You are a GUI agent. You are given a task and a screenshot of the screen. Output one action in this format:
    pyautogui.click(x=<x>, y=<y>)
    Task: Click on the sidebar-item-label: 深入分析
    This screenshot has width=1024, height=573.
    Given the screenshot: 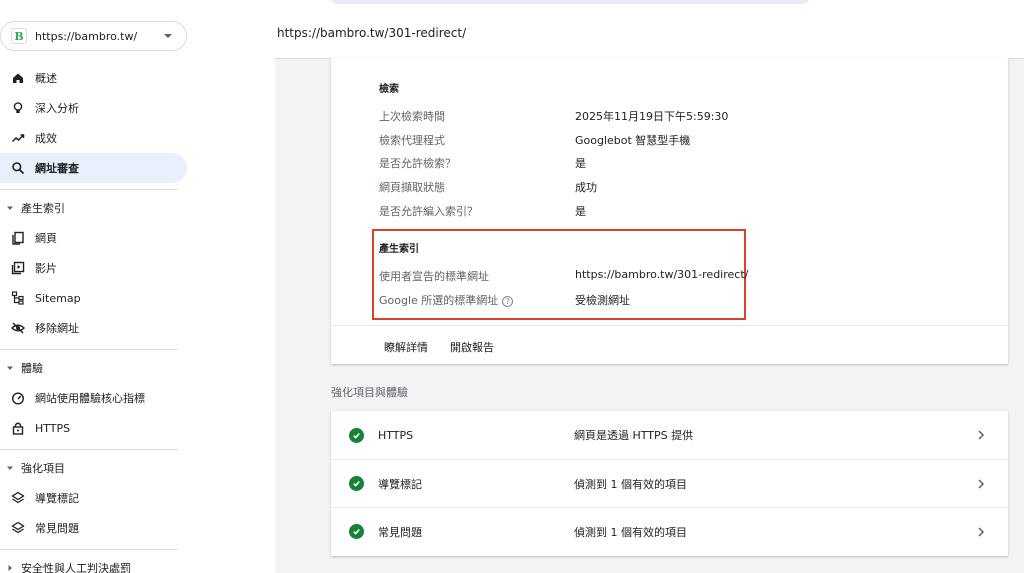 What is the action you would take?
    pyautogui.click(x=57, y=108)
    